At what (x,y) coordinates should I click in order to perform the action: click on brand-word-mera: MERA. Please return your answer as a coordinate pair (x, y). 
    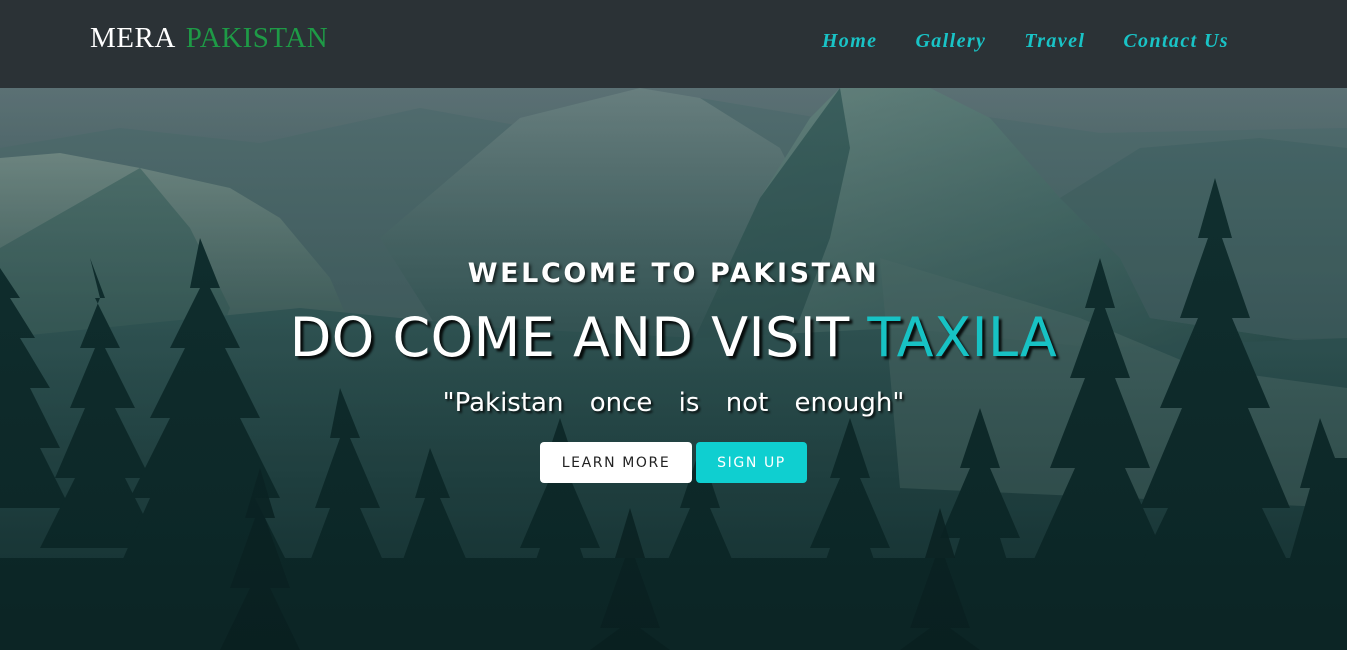
    Looking at the image, I should click on (133, 38).